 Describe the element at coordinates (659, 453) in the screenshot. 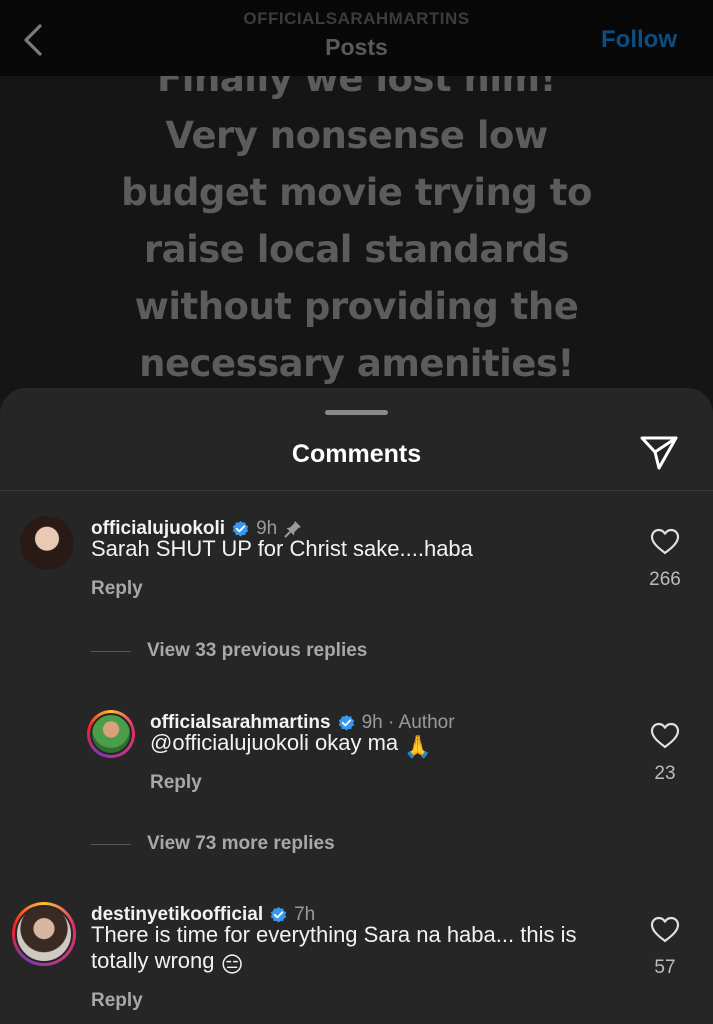

I see `paper-plane-icon` at that location.